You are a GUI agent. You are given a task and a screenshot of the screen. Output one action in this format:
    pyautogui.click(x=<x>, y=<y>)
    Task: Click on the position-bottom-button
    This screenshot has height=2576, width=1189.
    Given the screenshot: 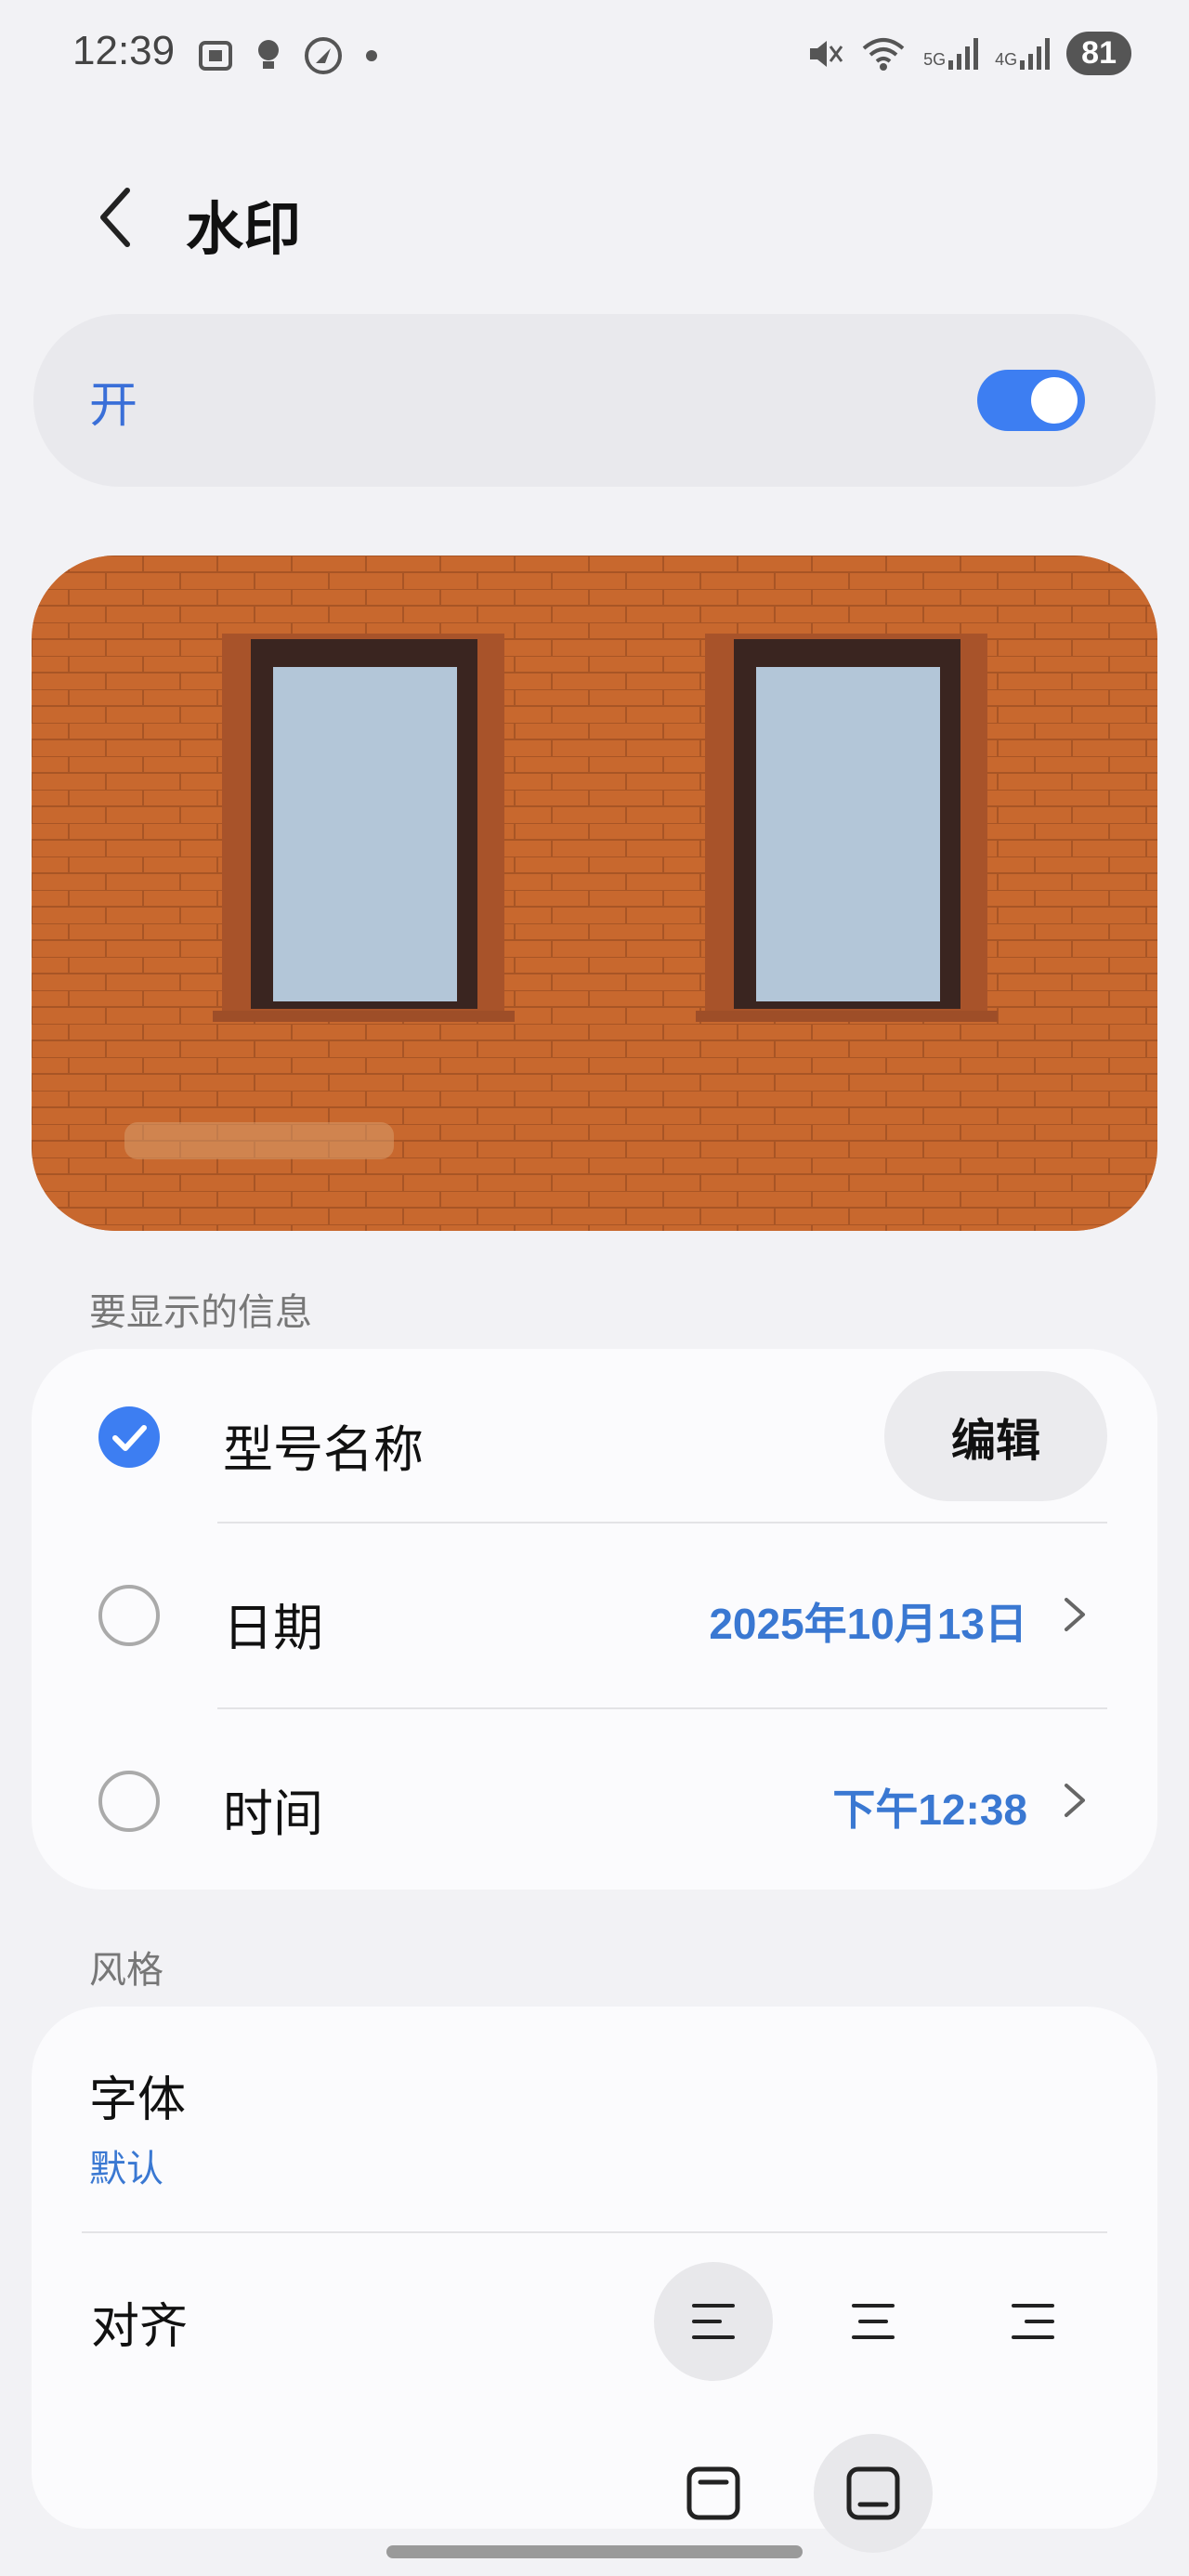 What is the action you would take?
    pyautogui.click(x=874, y=2493)
    